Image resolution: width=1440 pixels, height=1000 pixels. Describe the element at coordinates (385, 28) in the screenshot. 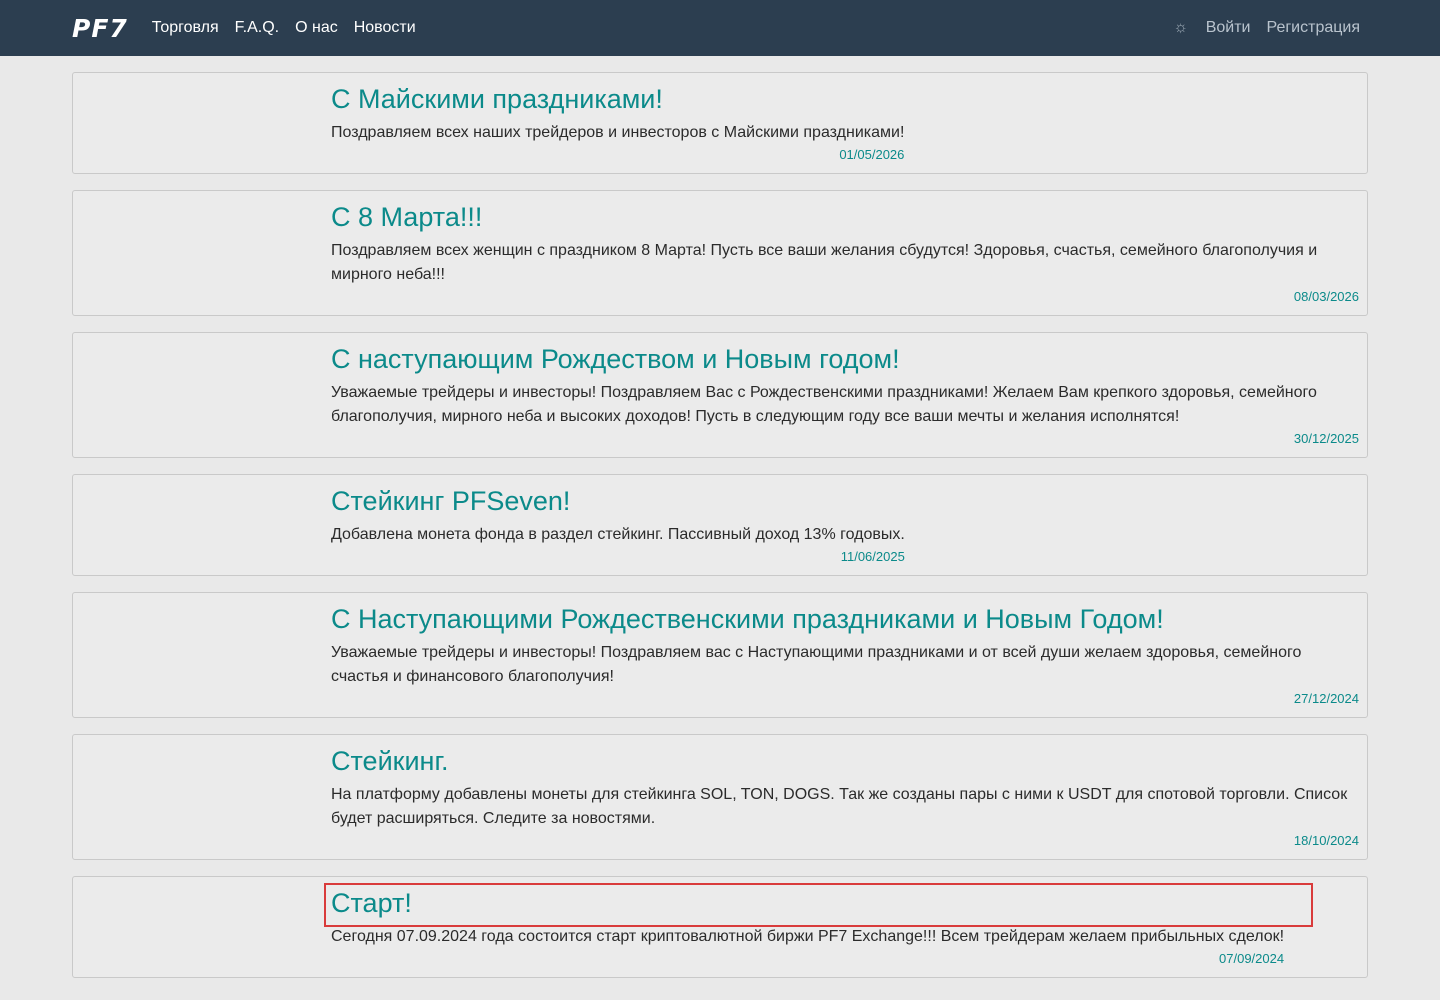

I see `nav-news: Новости` at that location.